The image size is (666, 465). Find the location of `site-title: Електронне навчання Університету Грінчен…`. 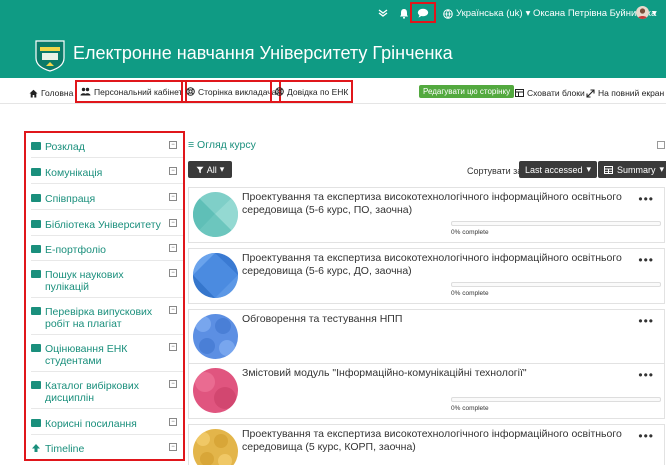

site-title: Електронне навчання Університету Грінчен… is located at coordinates (263, 53).